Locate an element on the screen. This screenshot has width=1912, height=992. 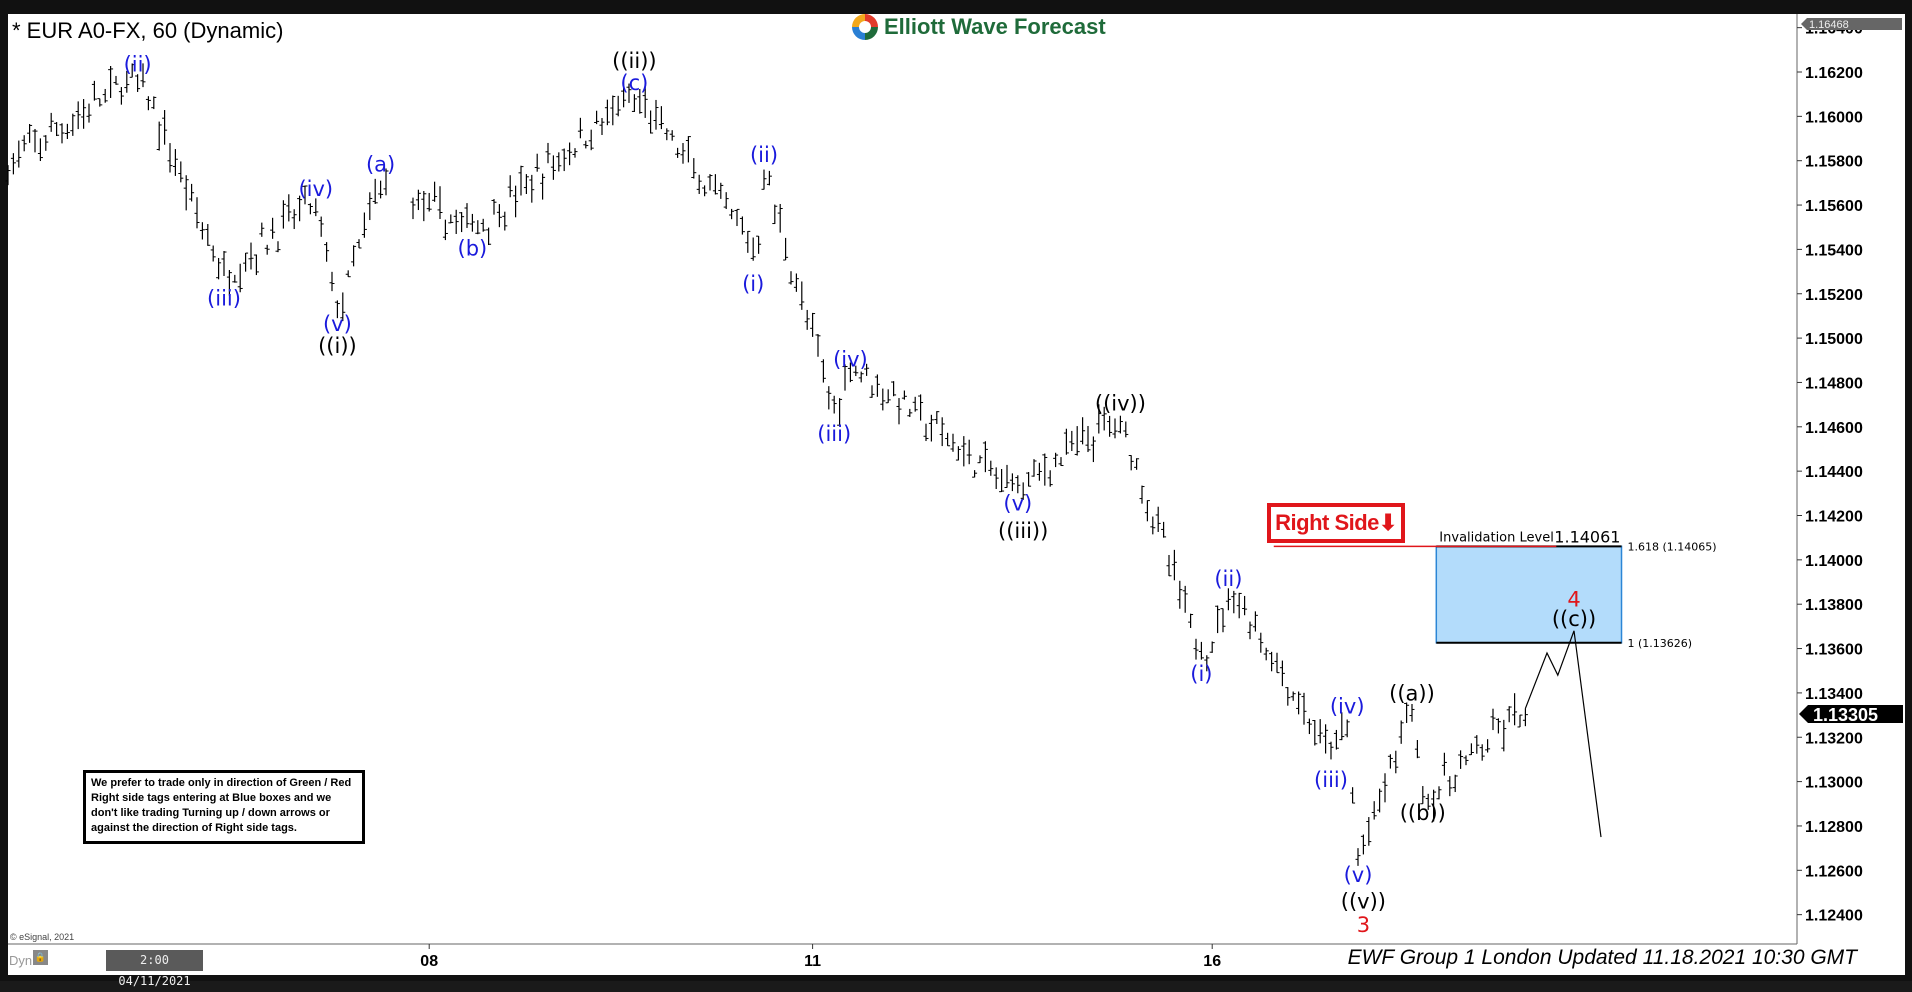
y-tick-label: 1.12400 is located at coordinates (1834, 916).